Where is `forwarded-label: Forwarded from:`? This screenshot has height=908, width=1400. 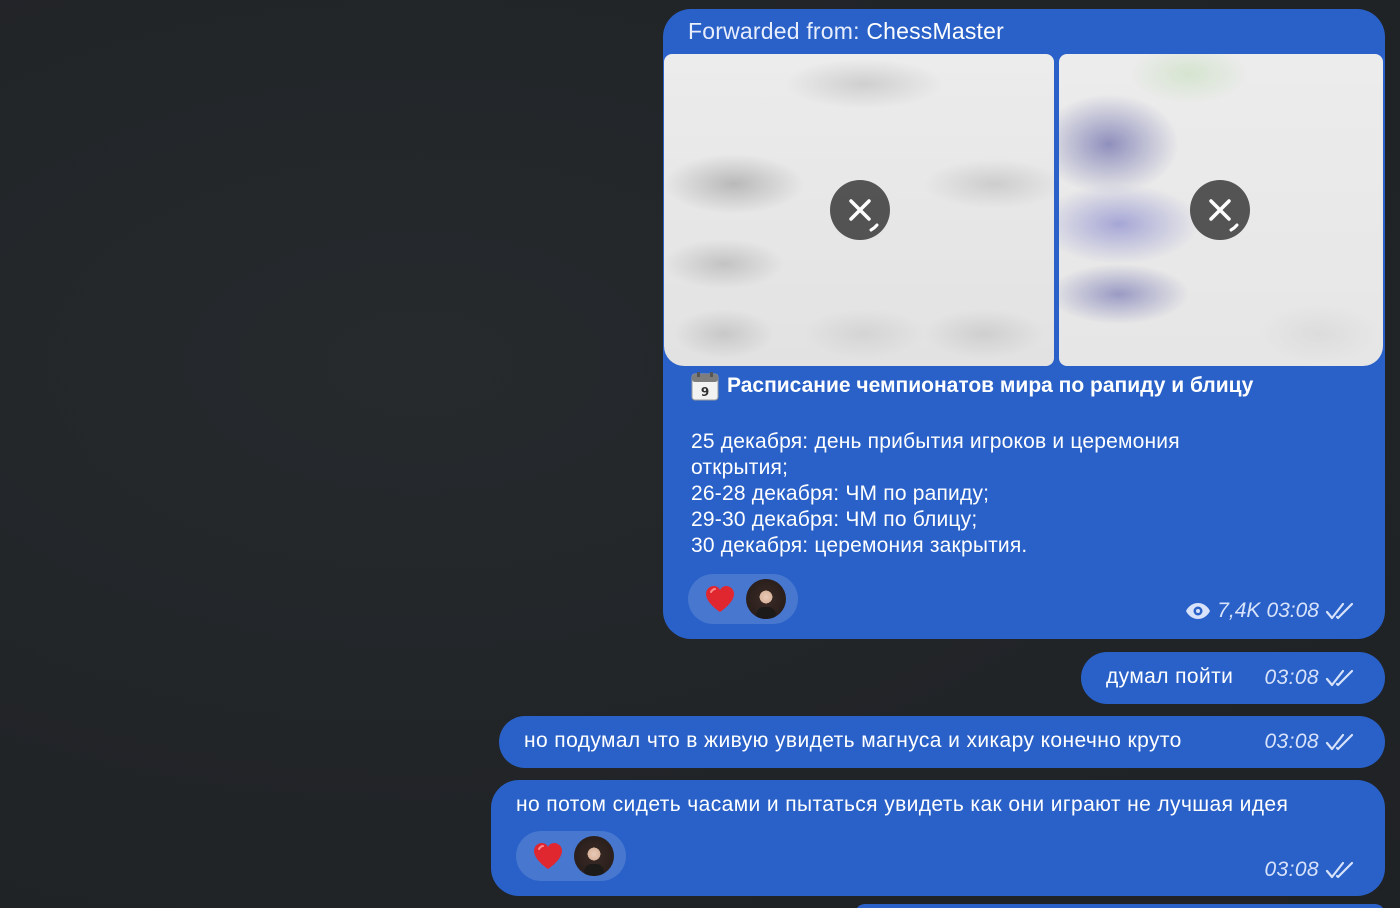 forwarded-label: Forwarded from: is located at coordinates (774, 31).